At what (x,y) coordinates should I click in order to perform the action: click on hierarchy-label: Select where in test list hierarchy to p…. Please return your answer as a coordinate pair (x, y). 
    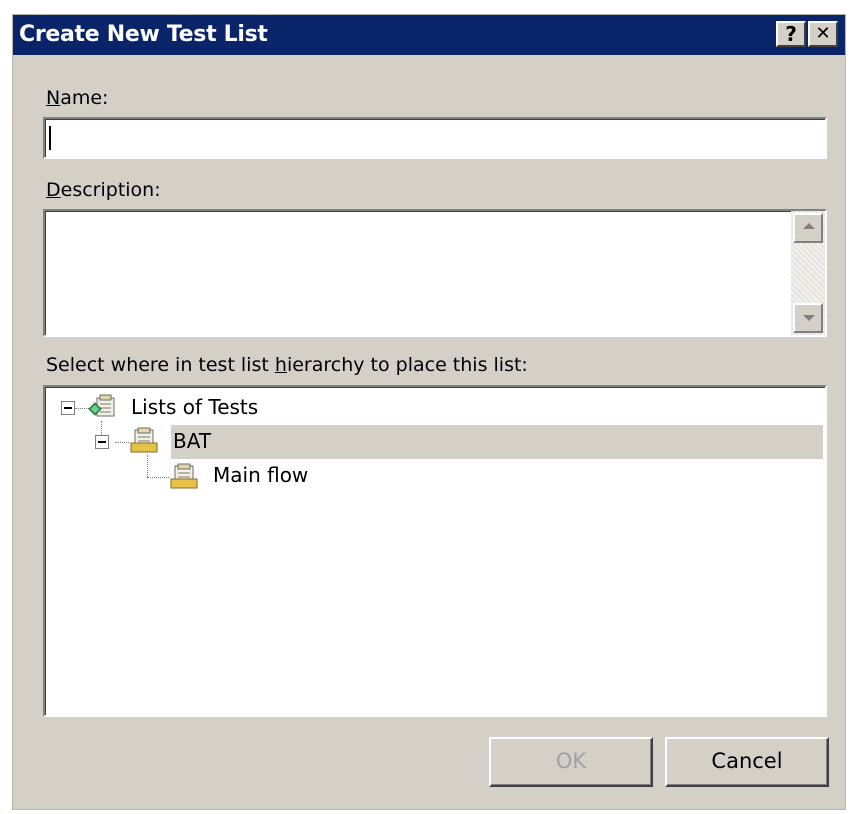
    Looking at the image, I should click on (287, 365).